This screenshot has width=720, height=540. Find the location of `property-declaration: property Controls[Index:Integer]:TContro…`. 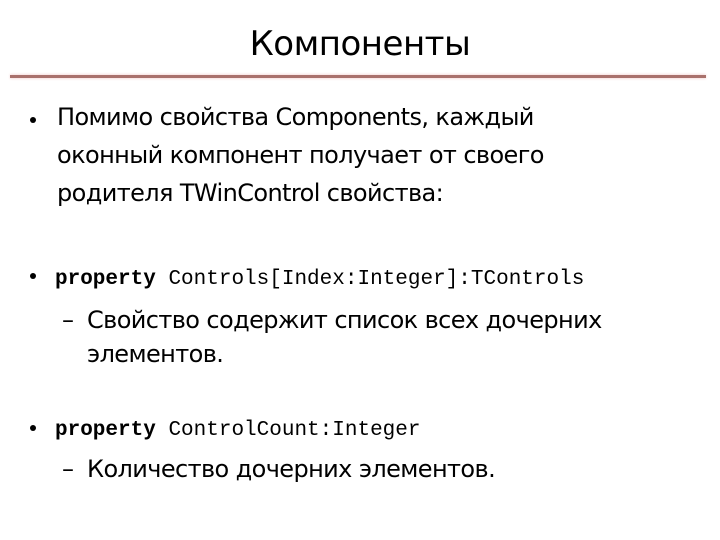

property-declaration: property Controls[Index:Integer]:TContro… is located at coordinates (319, 280).